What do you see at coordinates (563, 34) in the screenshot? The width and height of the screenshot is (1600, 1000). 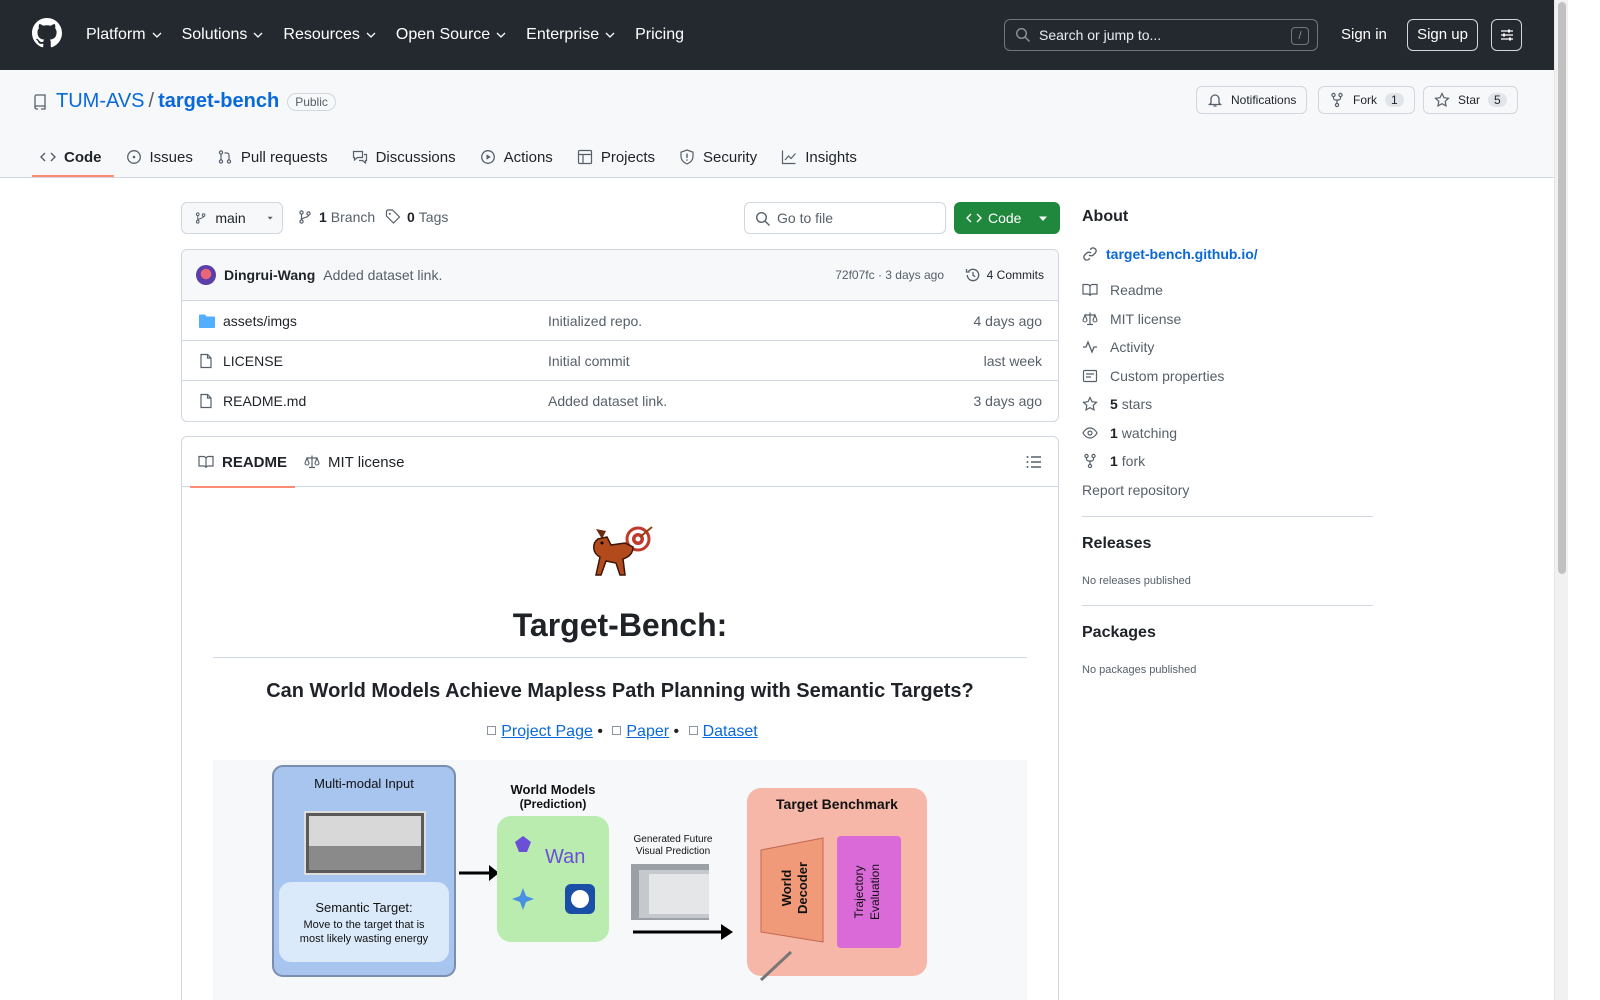 I see `nav-enterprise-label: Enterprise` at bounding box center [563, 34].